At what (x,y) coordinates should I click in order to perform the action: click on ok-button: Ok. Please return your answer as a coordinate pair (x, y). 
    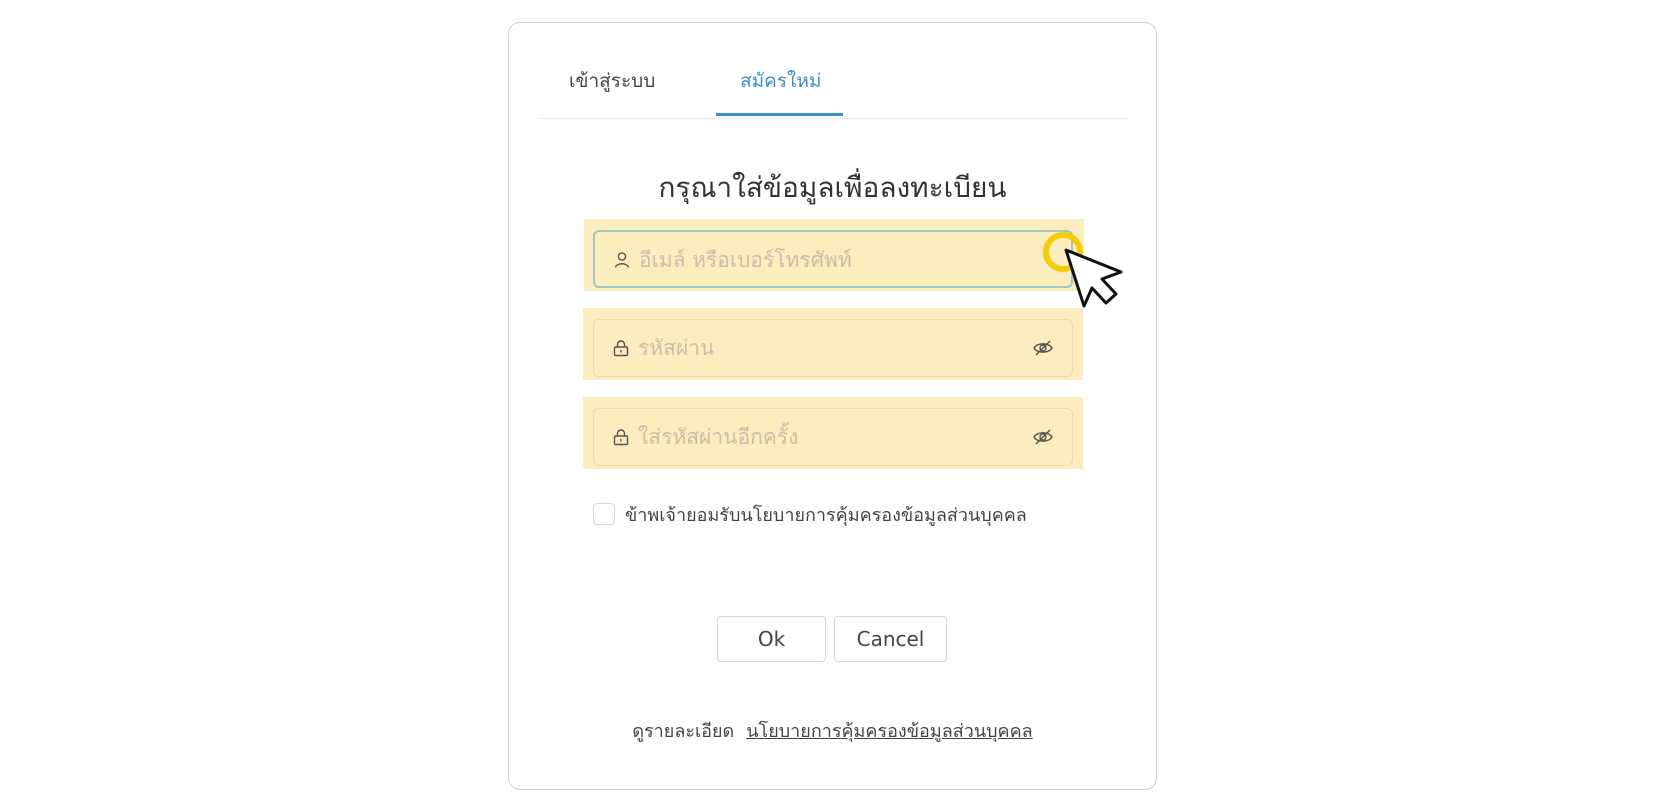
    Looking at the image, I should click on (771, 639).